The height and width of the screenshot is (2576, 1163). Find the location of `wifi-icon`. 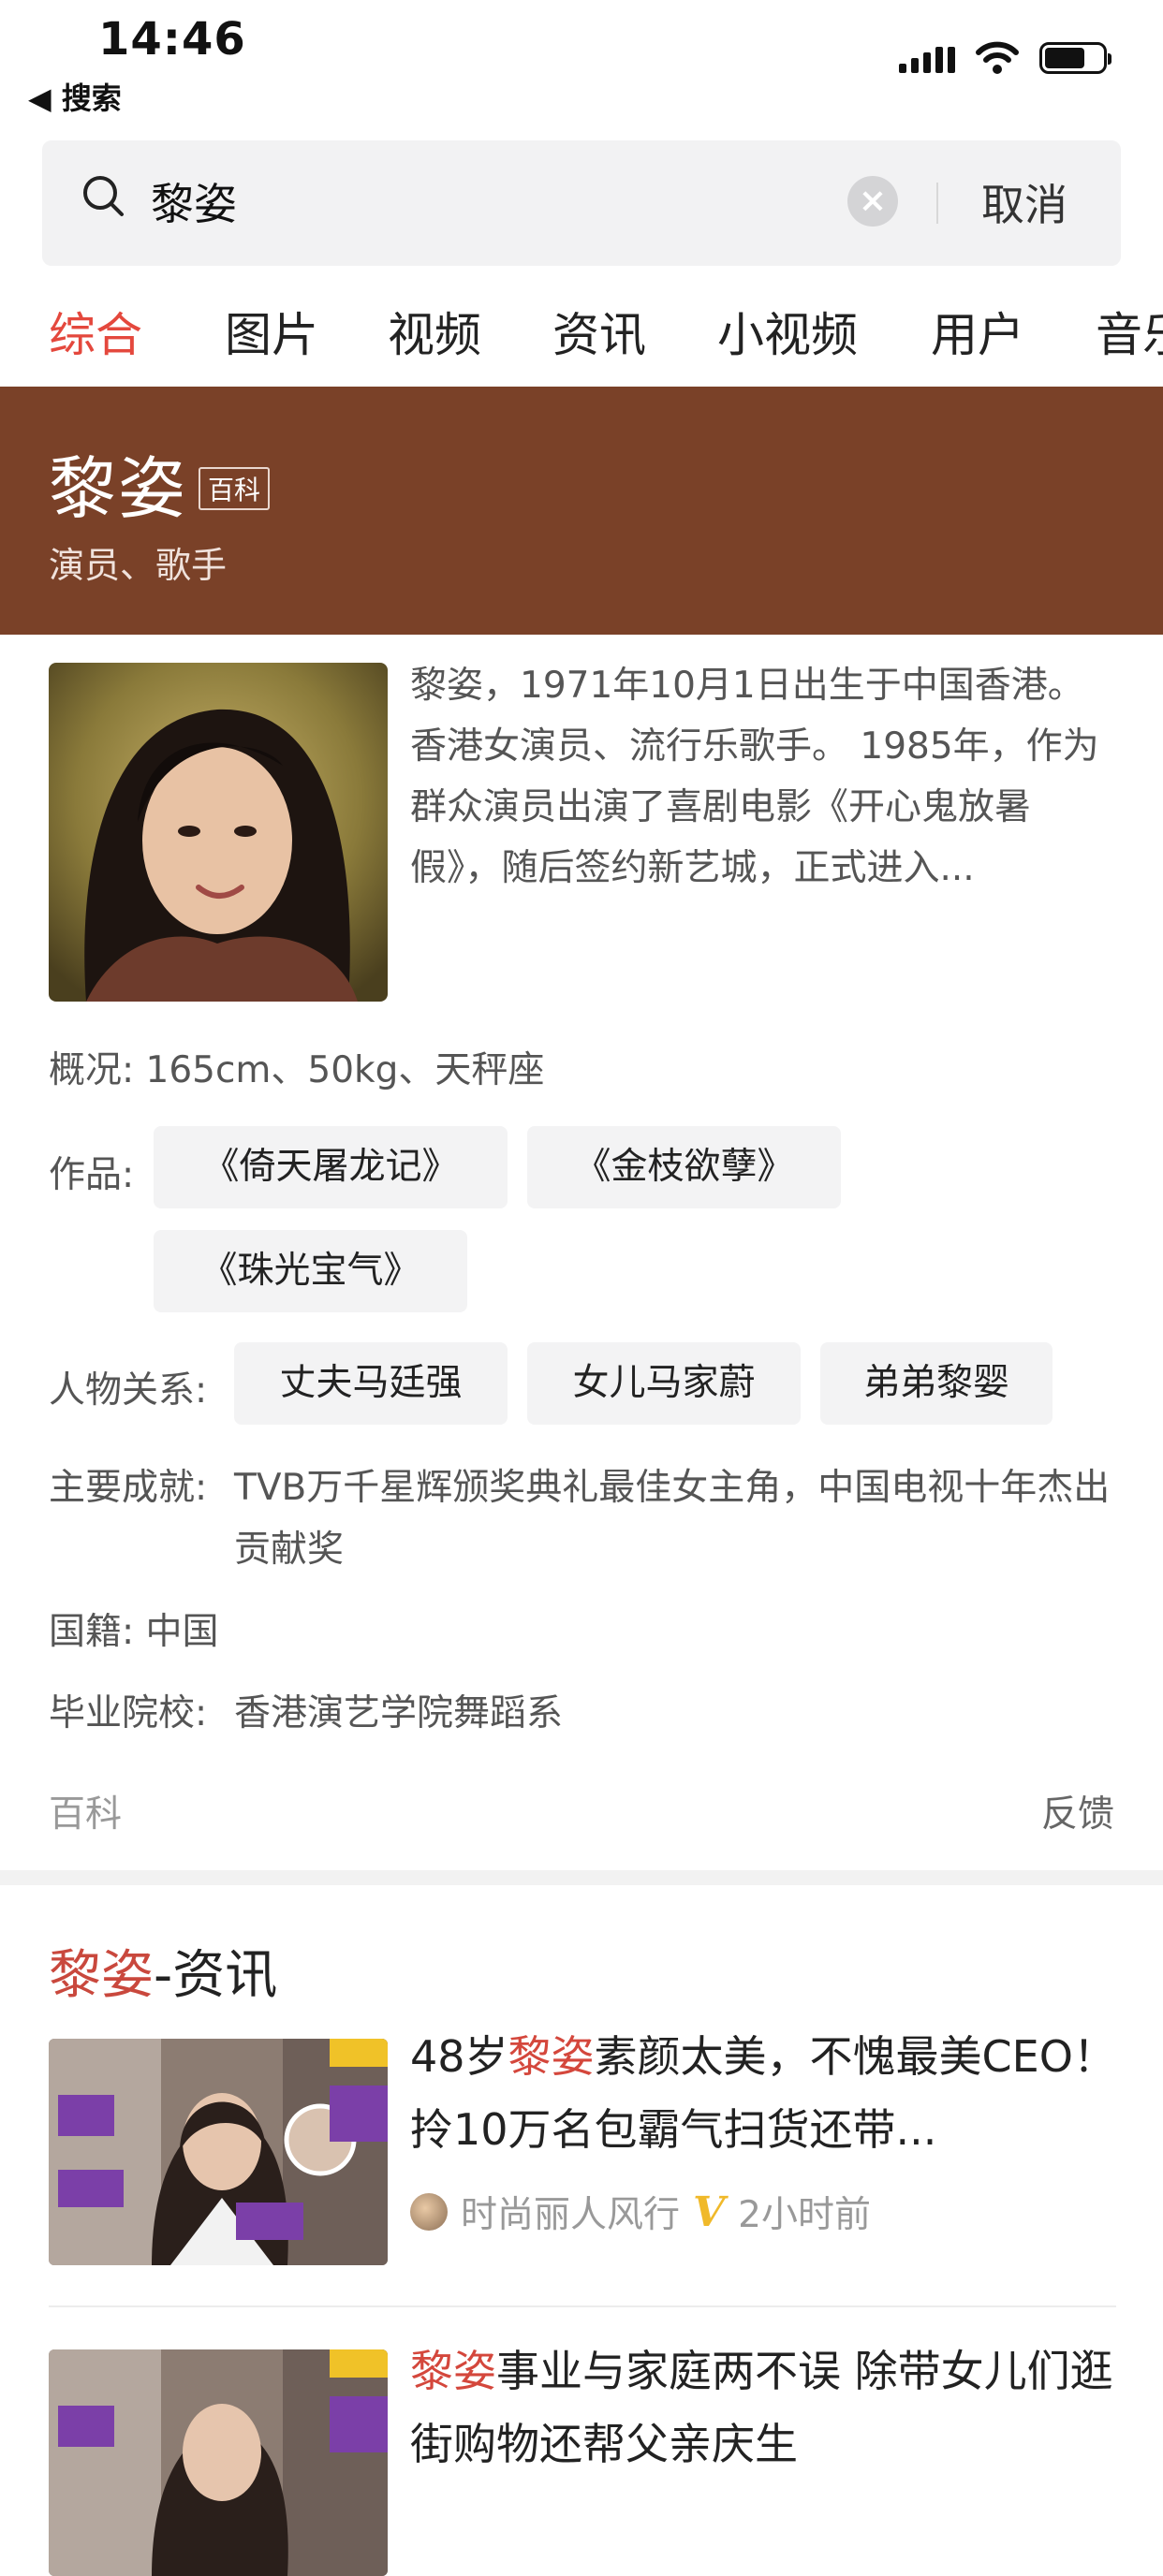

wifi-icon is located at coordinates (997, 57).